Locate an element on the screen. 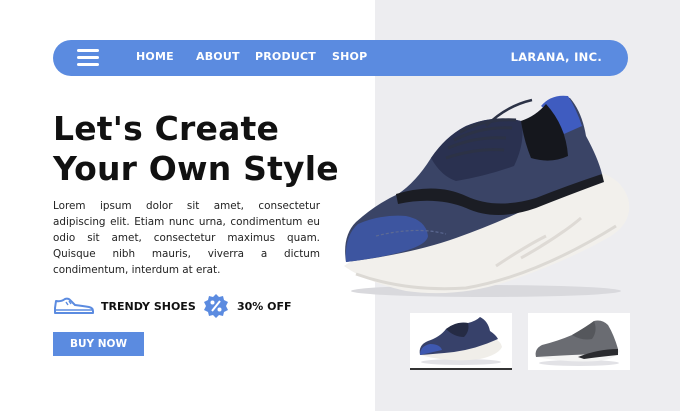 The image size is (680, 411). shoe-icon is located at coordinates (74, 305).